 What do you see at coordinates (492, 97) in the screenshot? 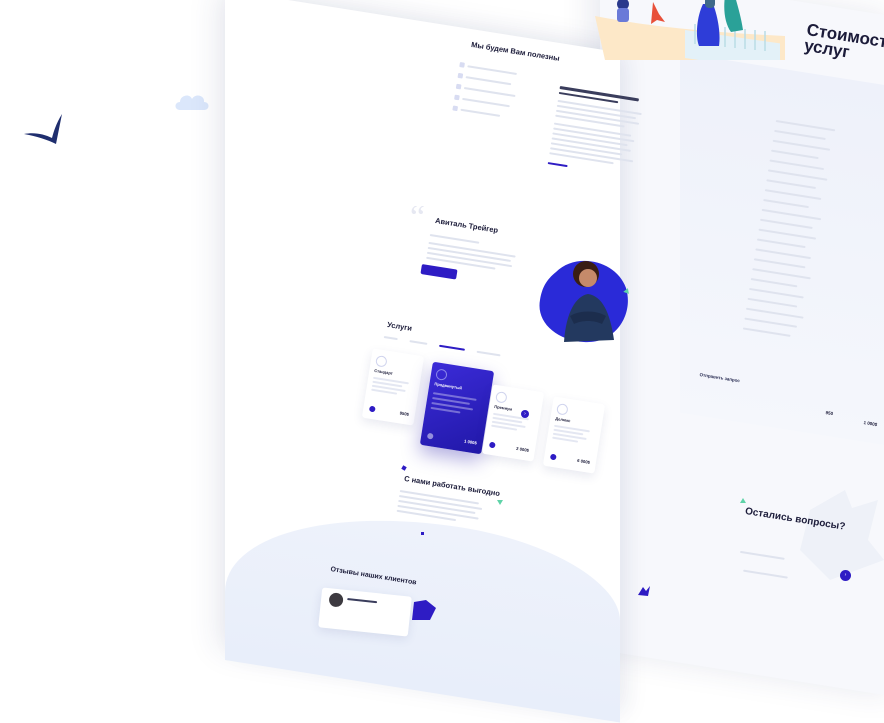
I see `useful-list` at bounding box center [492, 97].